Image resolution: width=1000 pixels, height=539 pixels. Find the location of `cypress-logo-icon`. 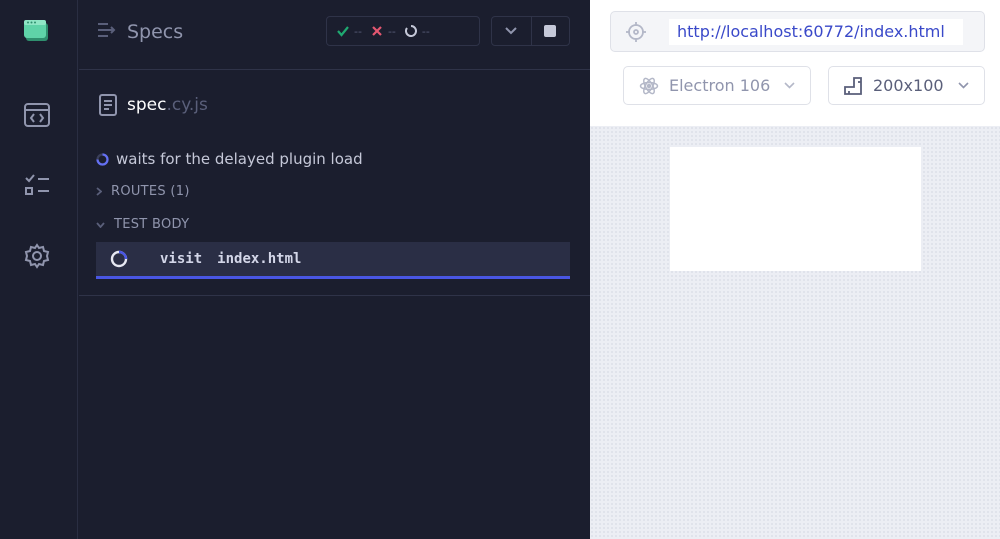

cypress-logo-icon is located at coordinates (37, 31).